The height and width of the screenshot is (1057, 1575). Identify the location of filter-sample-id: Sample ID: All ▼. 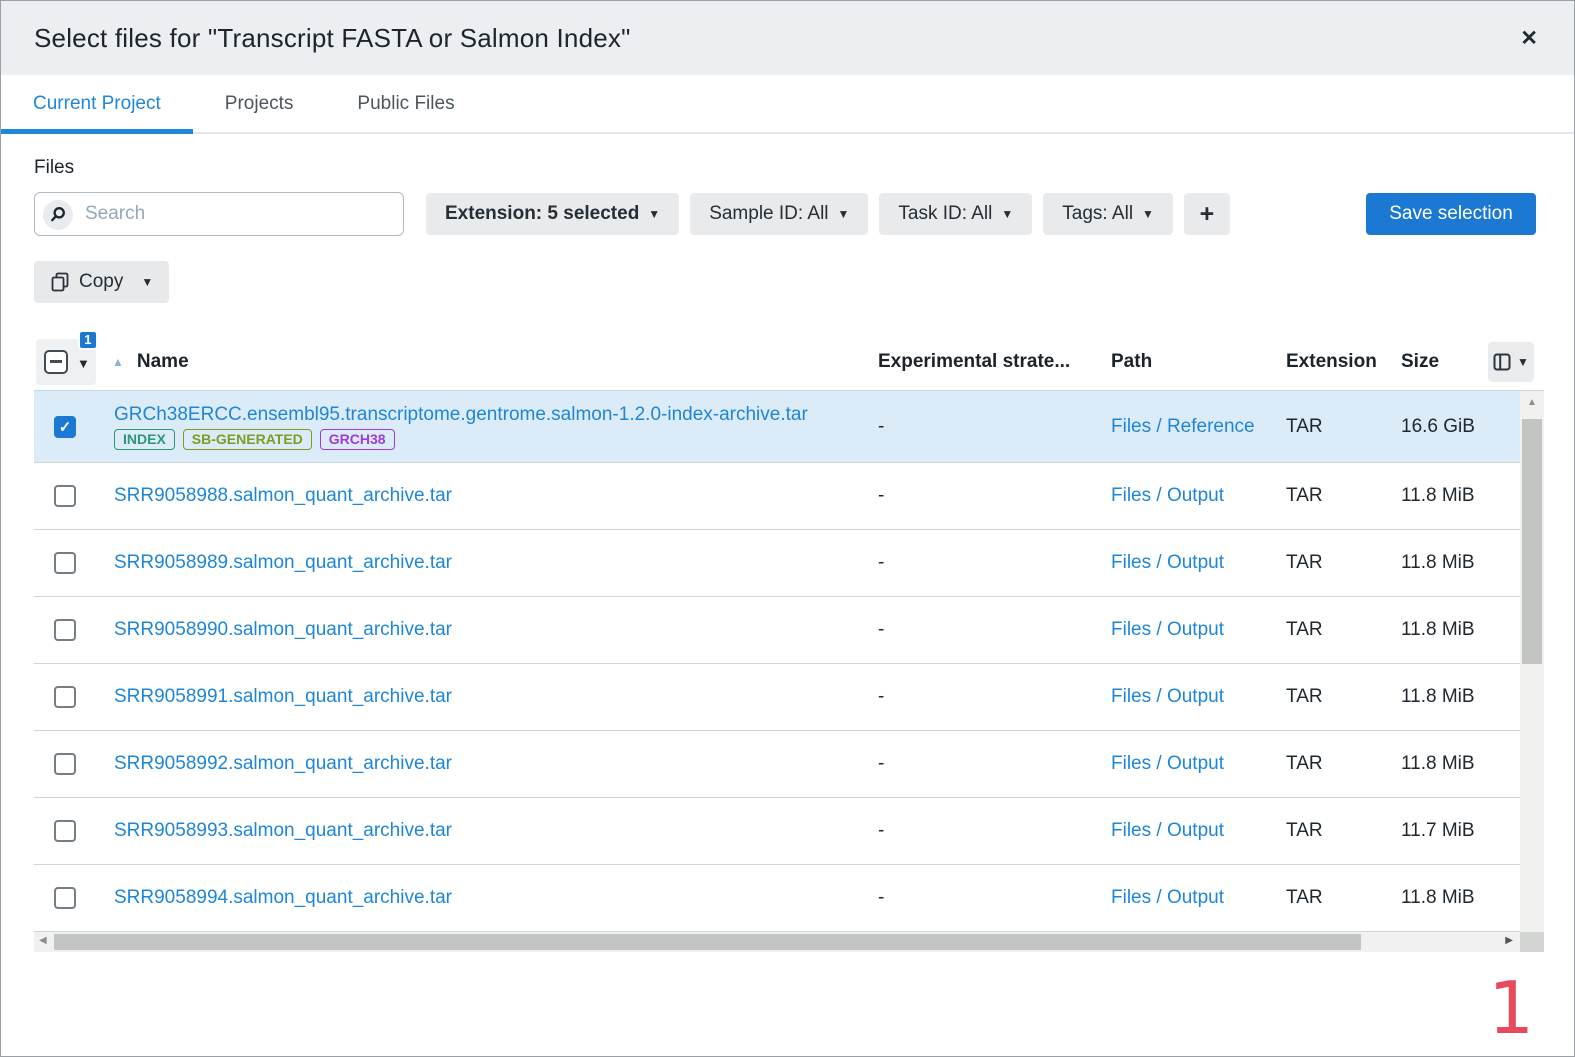
(779, 214).